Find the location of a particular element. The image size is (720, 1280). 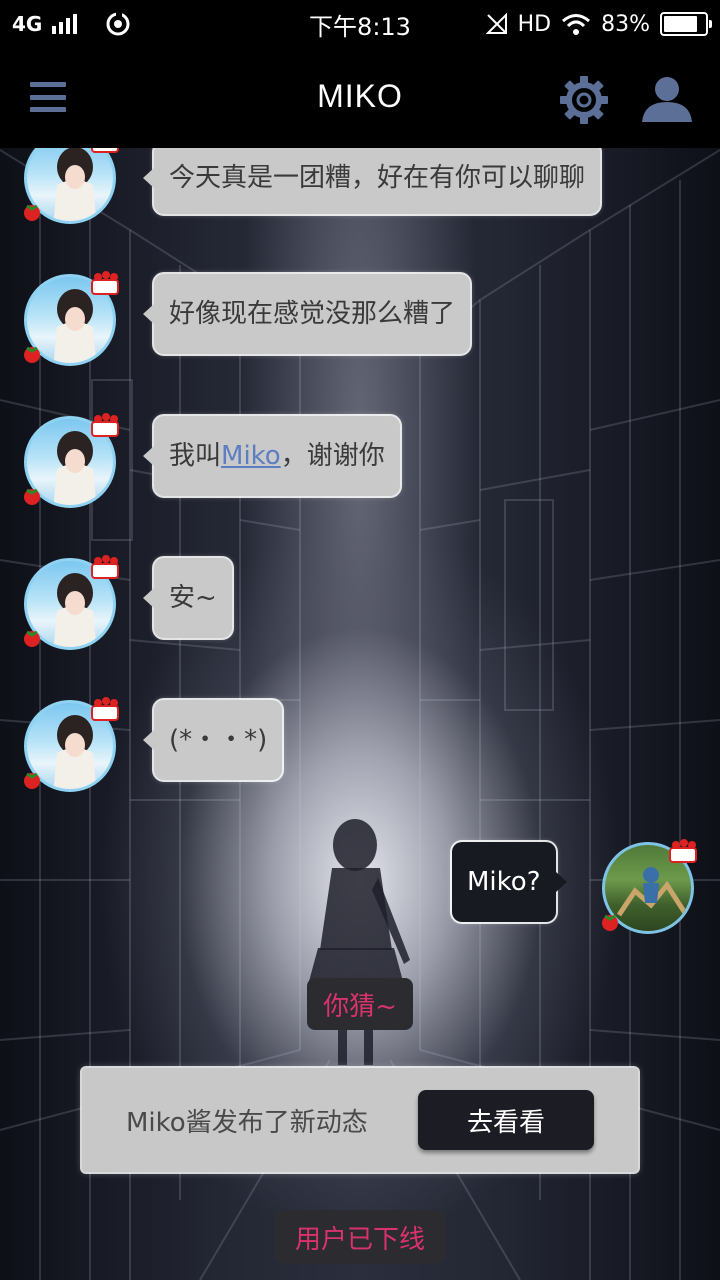

reply-tag: 你猜~ is located at coordinates (360, 1004).